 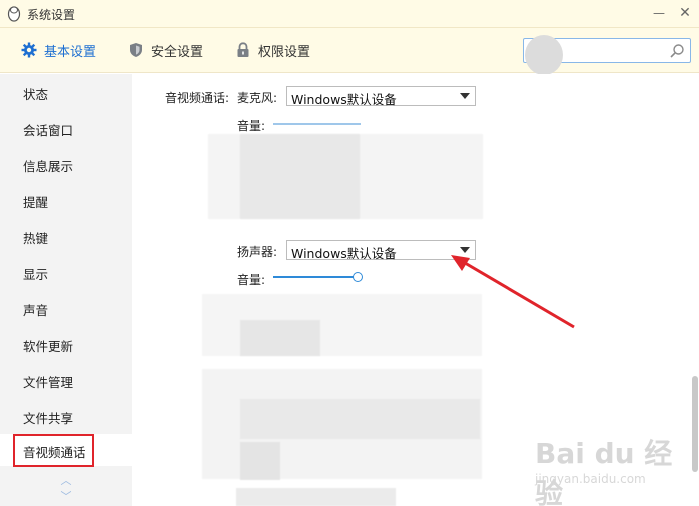 What do you see at coordinates (29, 50) in the screenshot?
I see `gear-icon` at bounding box center [29, 50].